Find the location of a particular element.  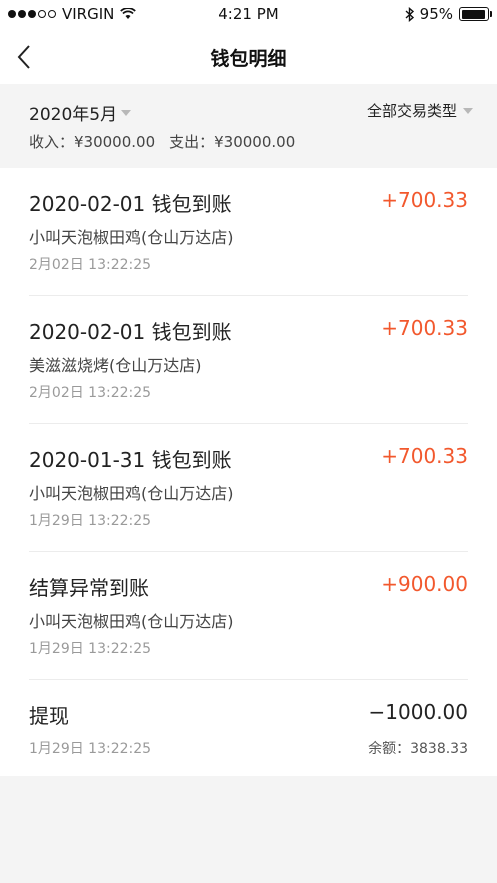

transaction-amount: +900.00 is located at coordinates (424, 584).